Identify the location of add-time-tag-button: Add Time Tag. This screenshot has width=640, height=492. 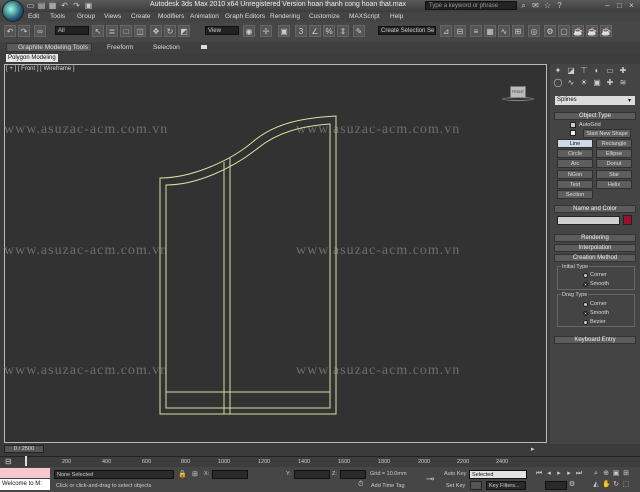
(388, 486).